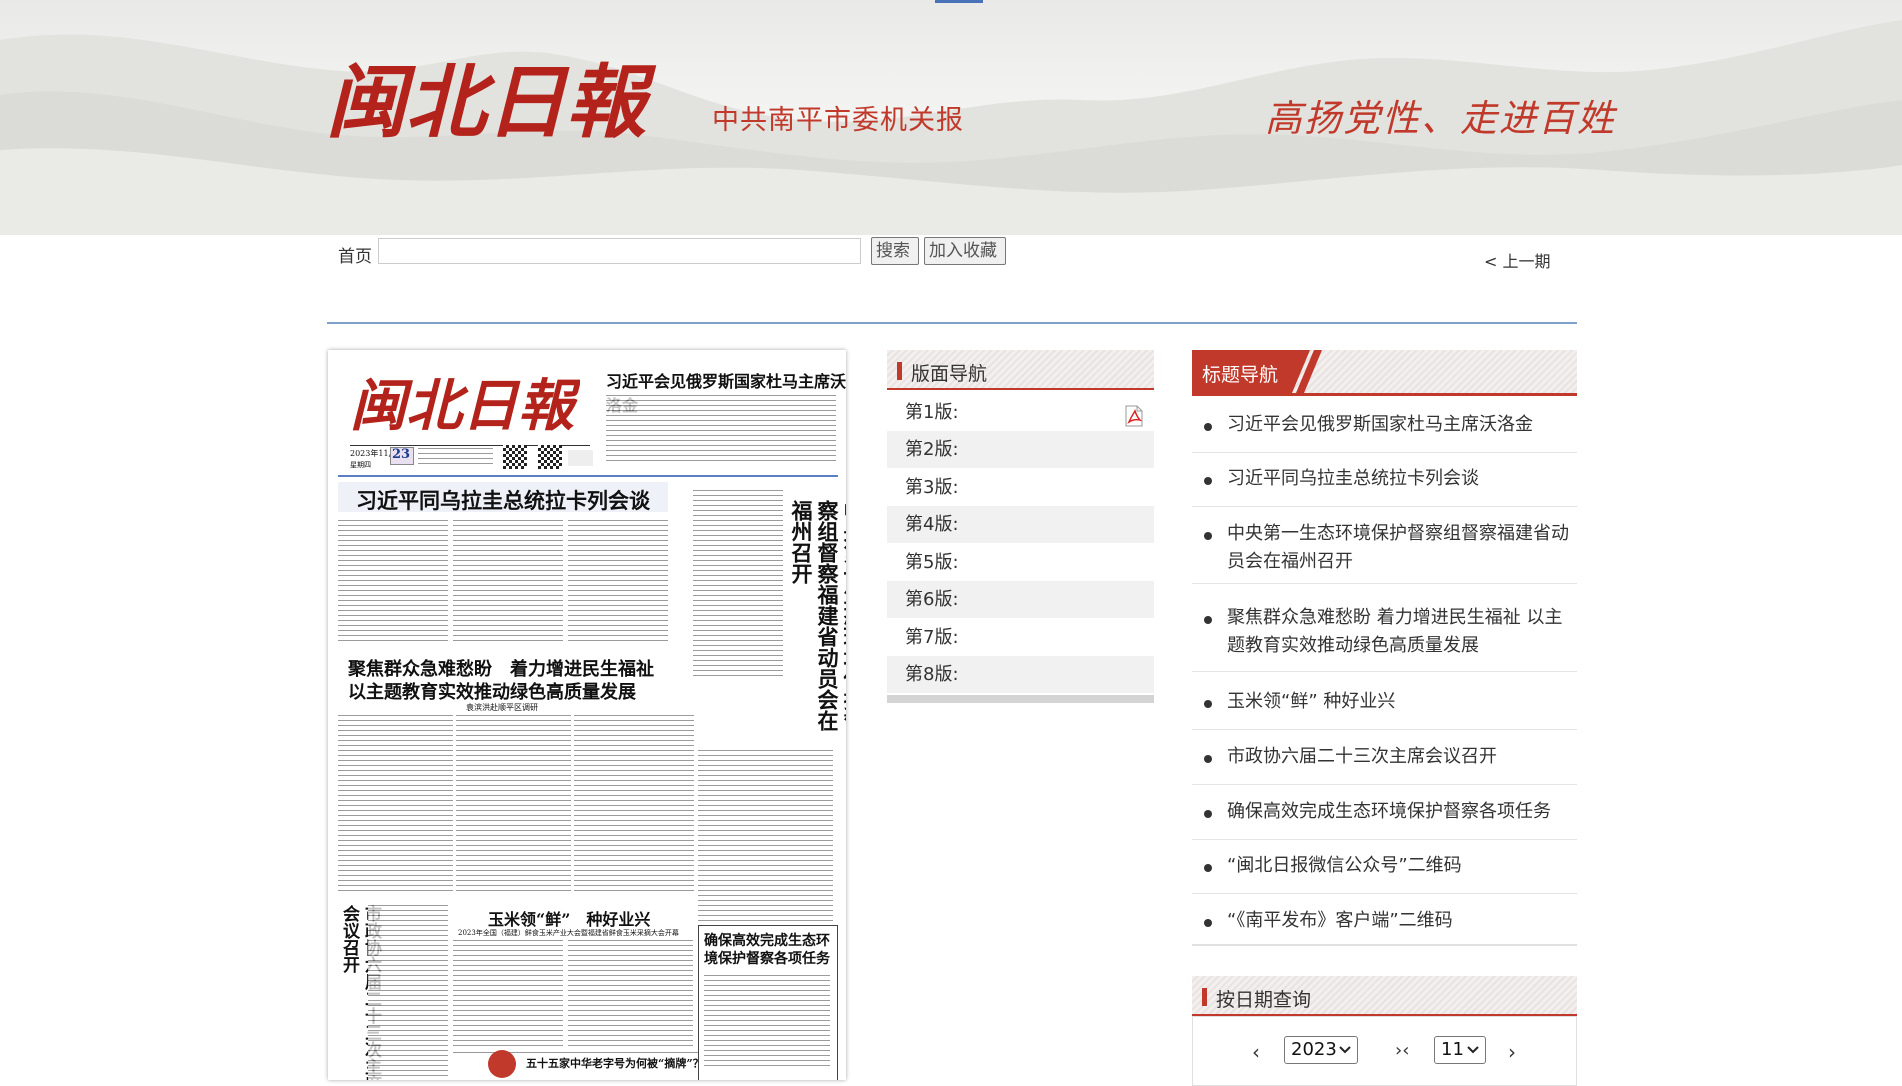 The image size is (1902, 1086). Describe the element at coordinates (1020, 370) in the screenshot. I see `layout-nav-header: 版面导航` at that location.